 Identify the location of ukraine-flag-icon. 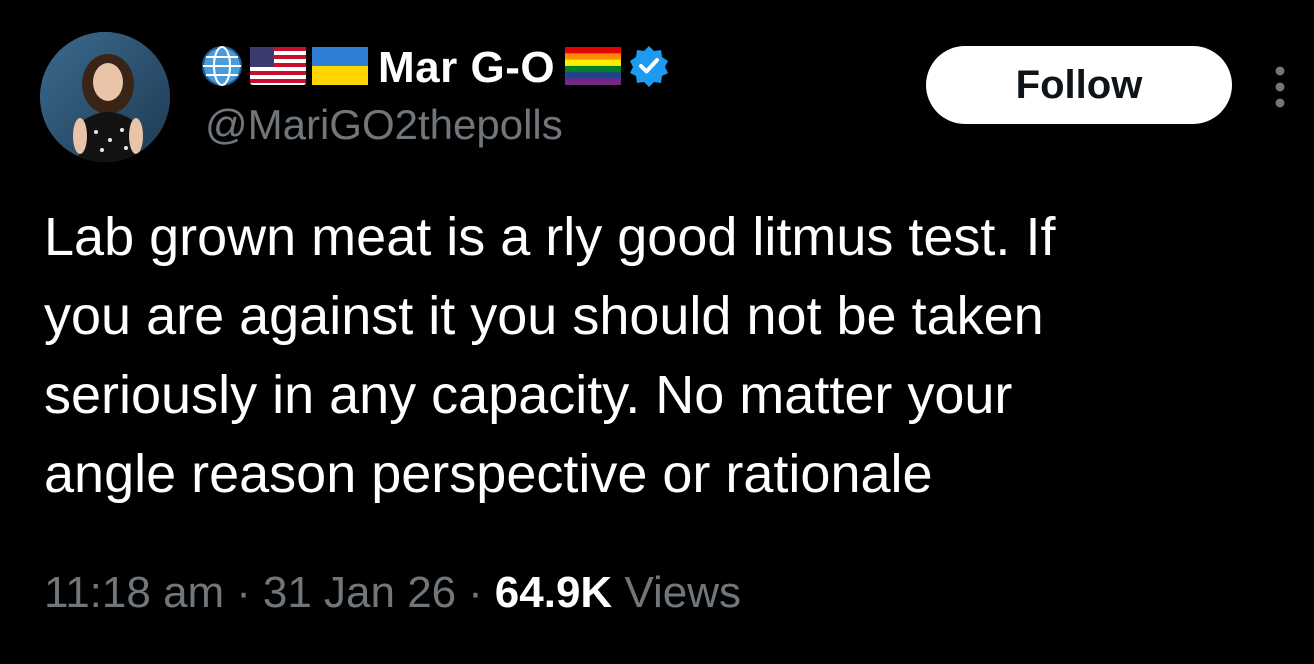
(340, 68).